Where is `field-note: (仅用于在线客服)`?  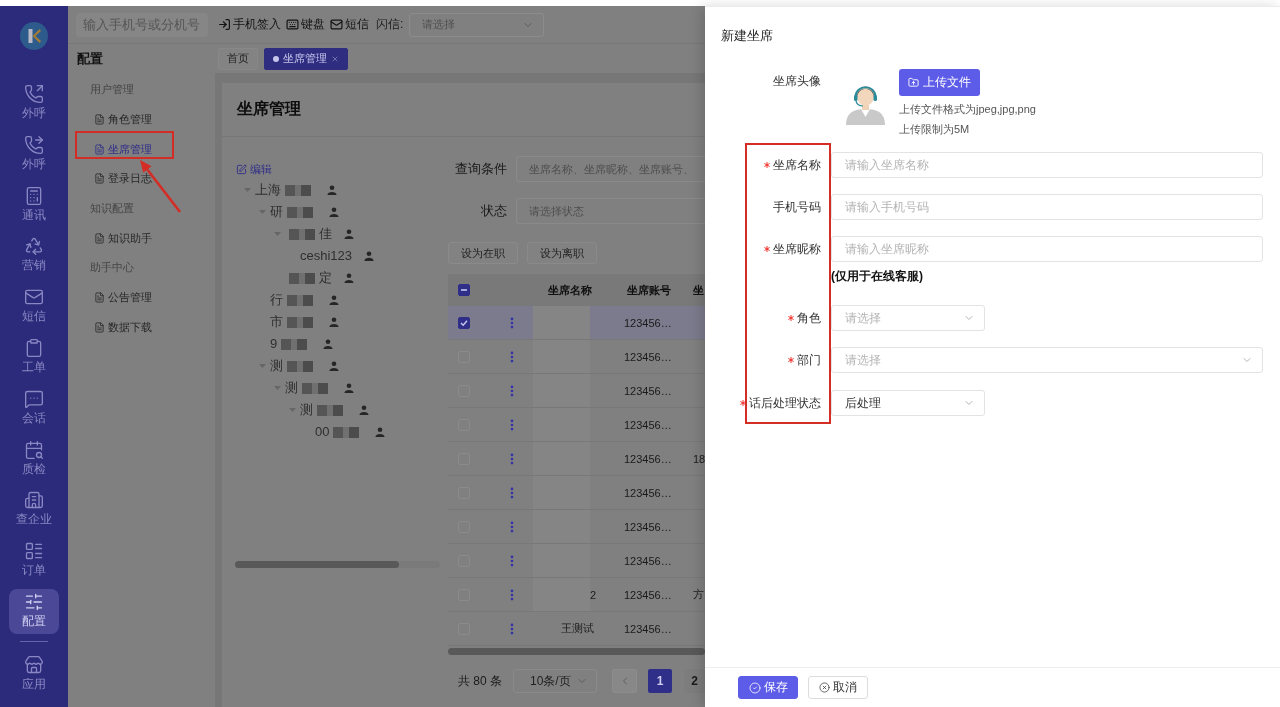
field-note: (仅用于在线客服) is located at coordinates (877, 276).